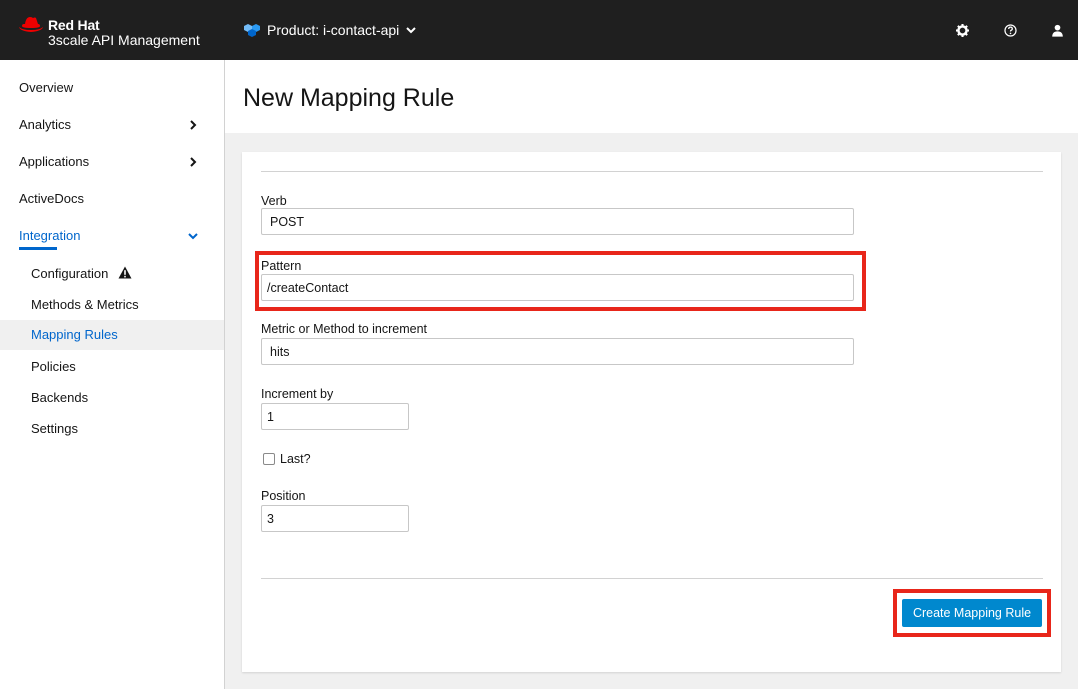  Describe the element at coordinates (962, 30) in the screenshot. I see `settings-gear-icon` at that location.